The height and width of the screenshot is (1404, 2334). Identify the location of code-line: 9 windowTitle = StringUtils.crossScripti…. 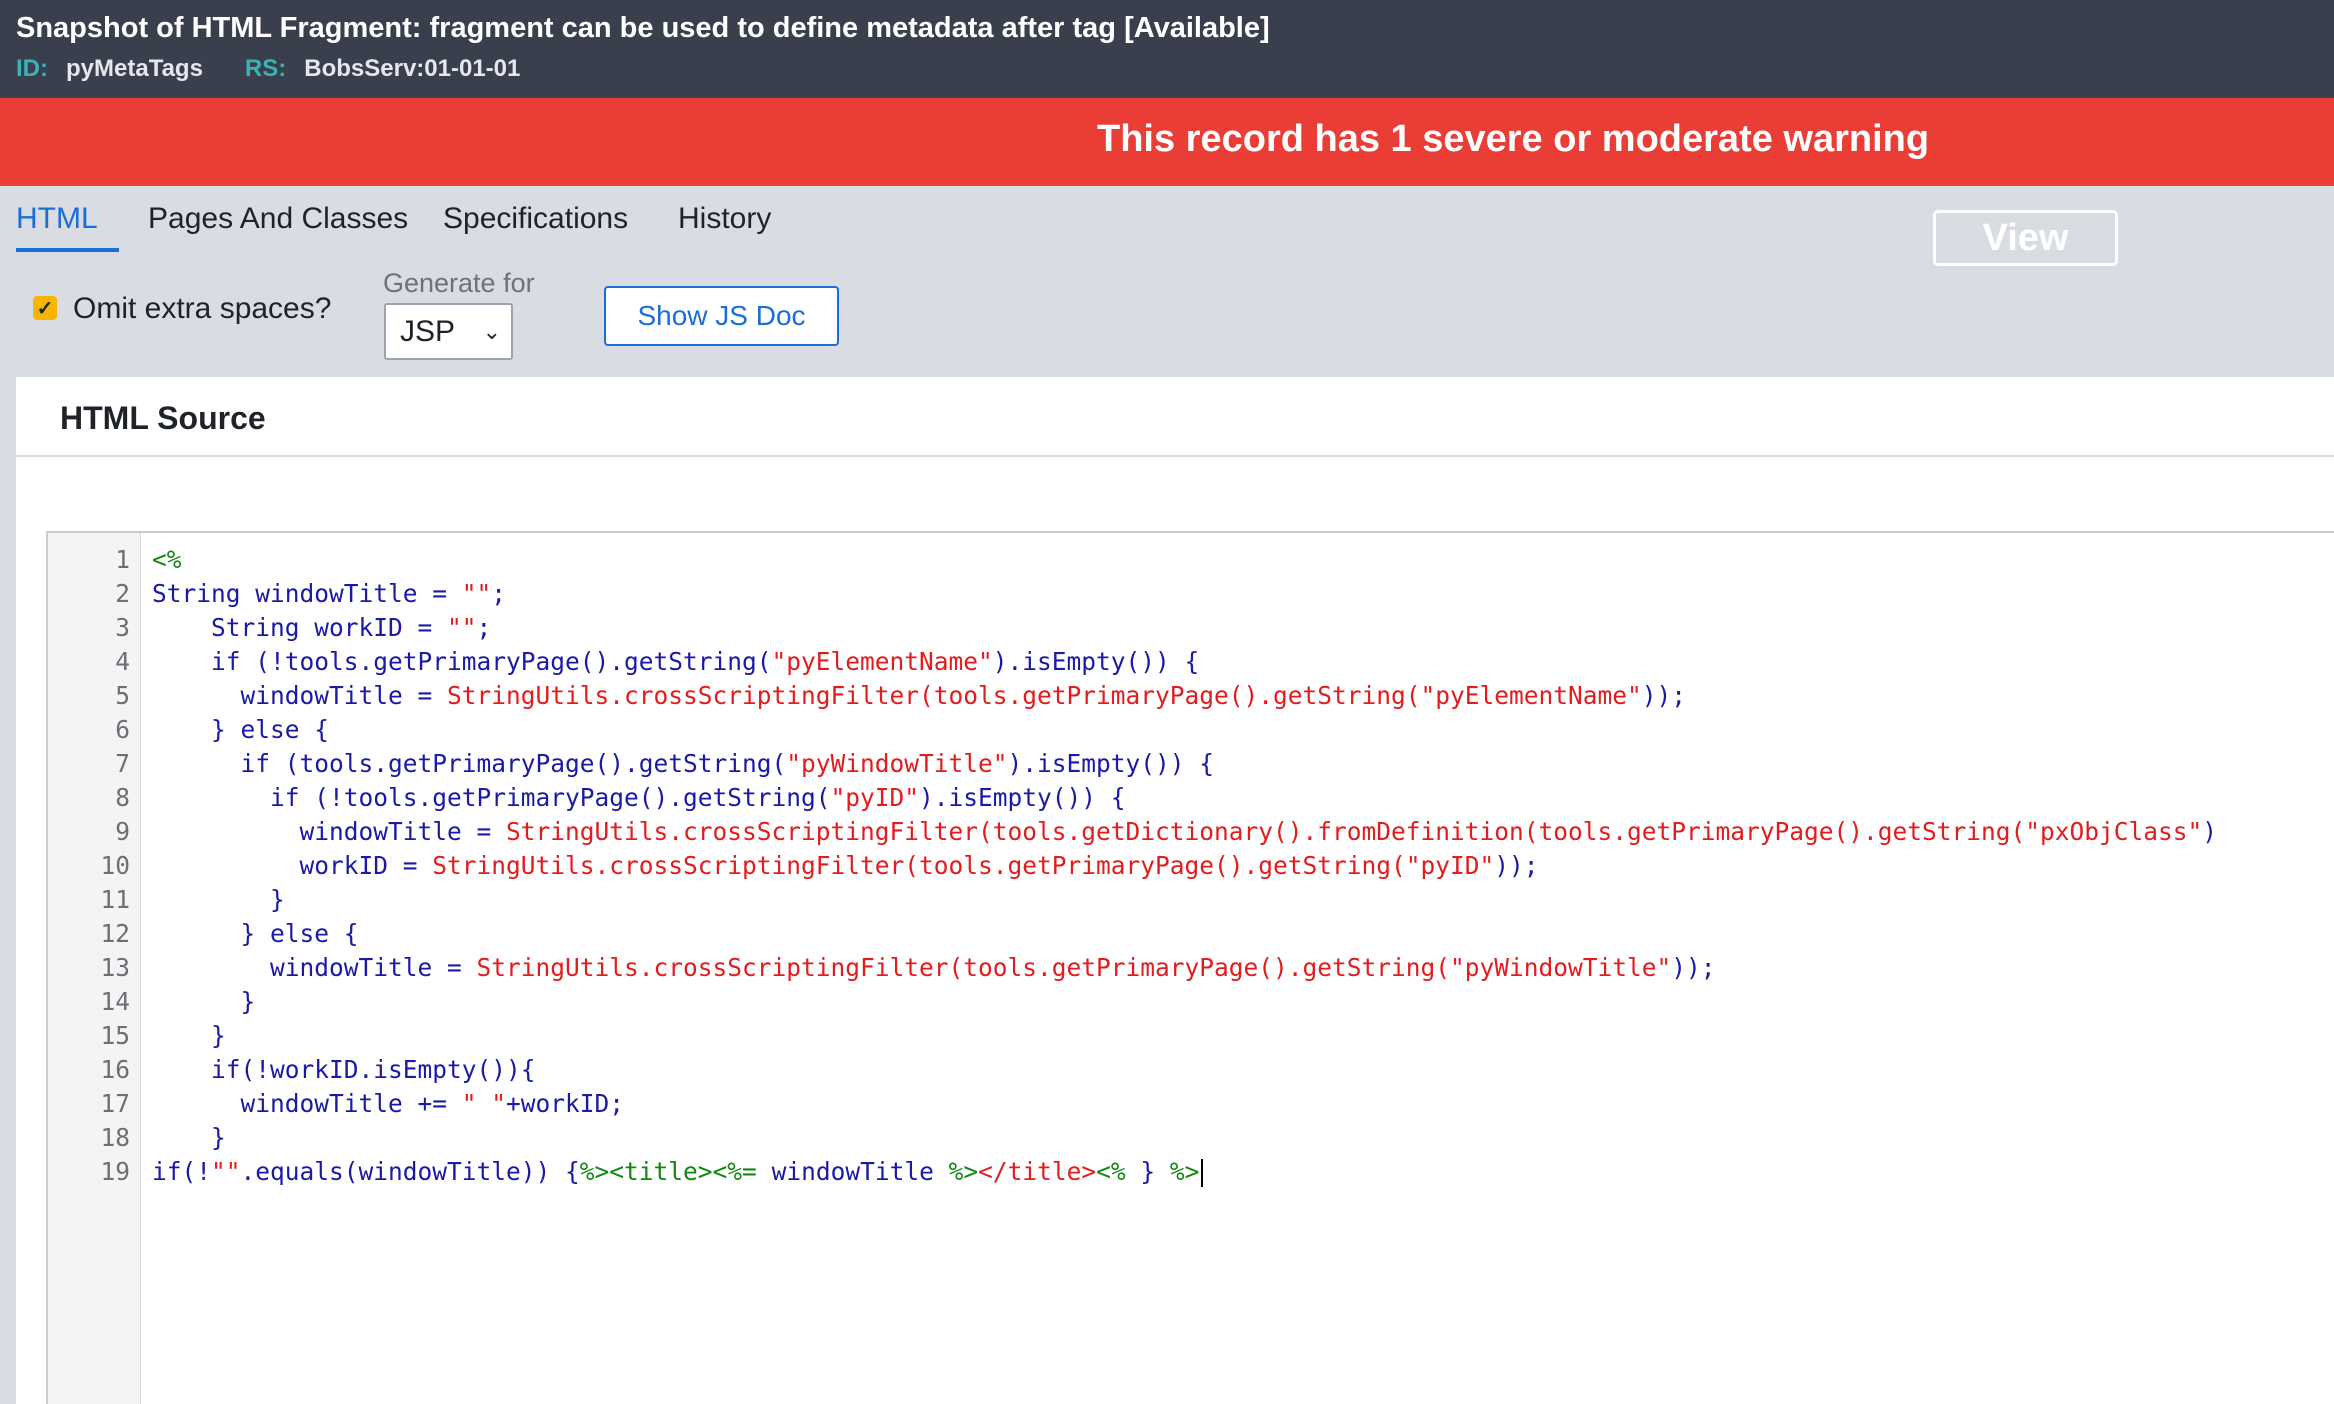
(1191, 832).